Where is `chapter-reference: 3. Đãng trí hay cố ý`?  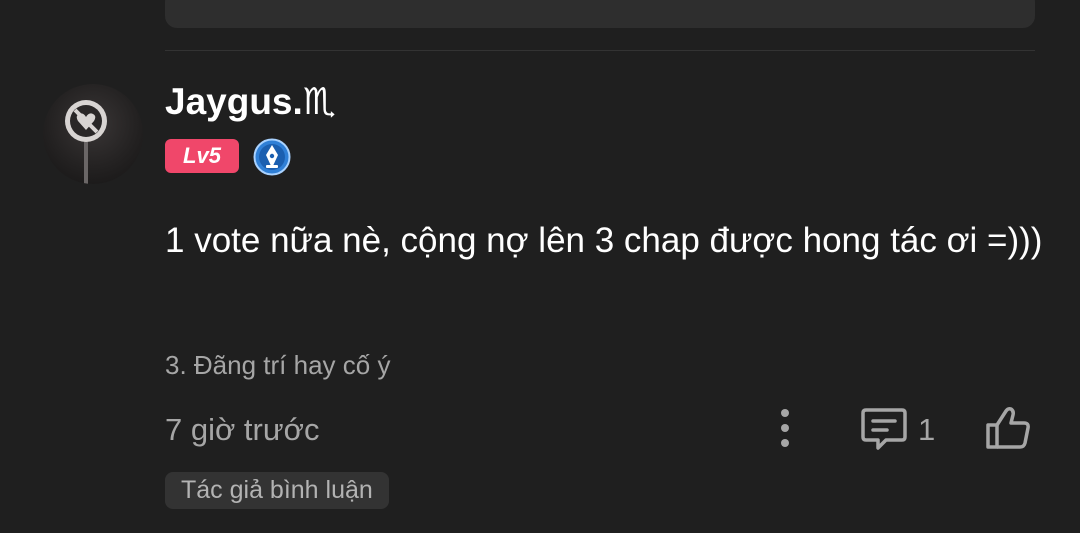
chapter-reference: 3. Đãng trí hay cố ý is located at coordinates (277, 365).